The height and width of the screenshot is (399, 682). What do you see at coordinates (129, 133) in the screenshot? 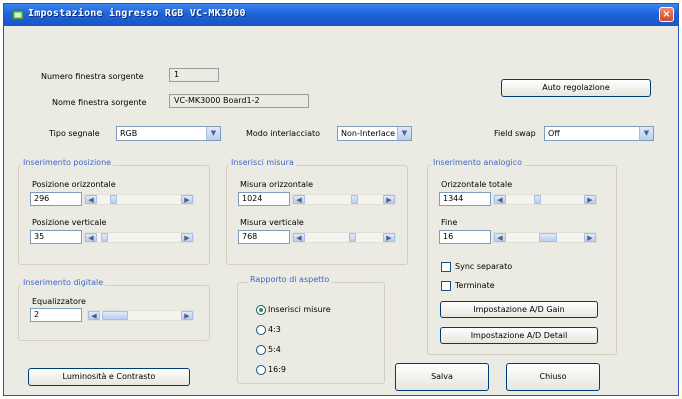
I see `signal-type-value: RGB` at bounding box center [129, 133].